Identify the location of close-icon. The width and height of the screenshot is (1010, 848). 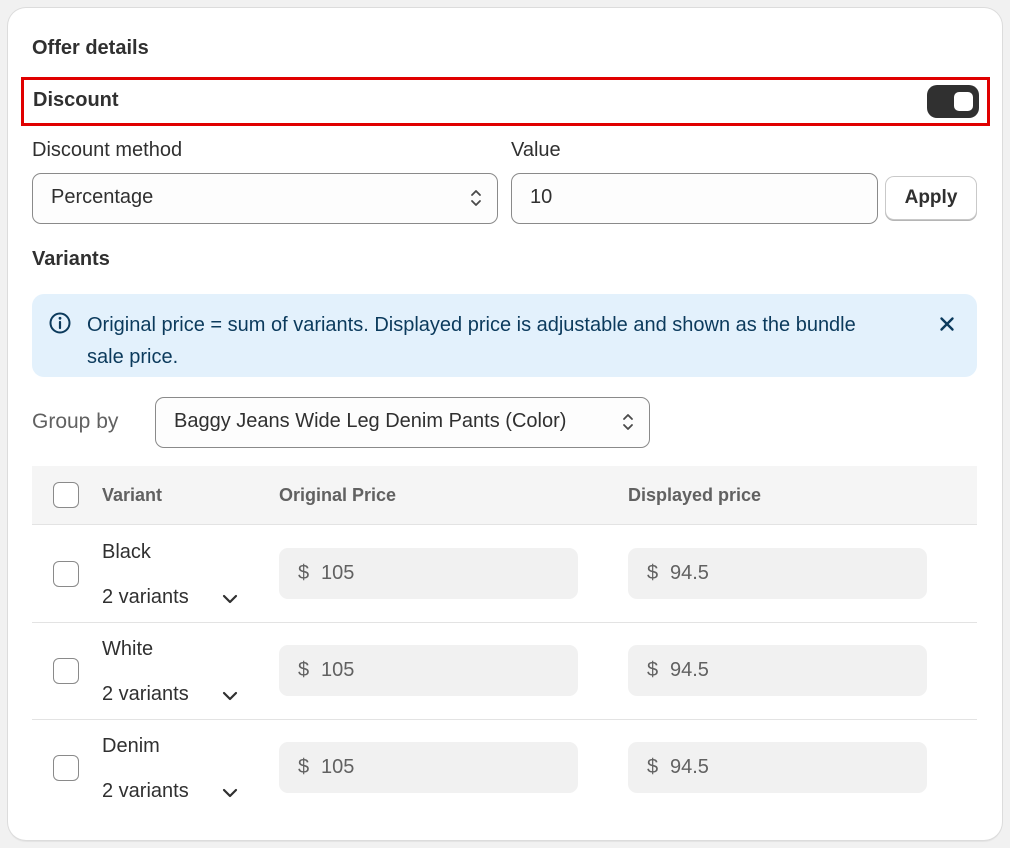
(947, 324).